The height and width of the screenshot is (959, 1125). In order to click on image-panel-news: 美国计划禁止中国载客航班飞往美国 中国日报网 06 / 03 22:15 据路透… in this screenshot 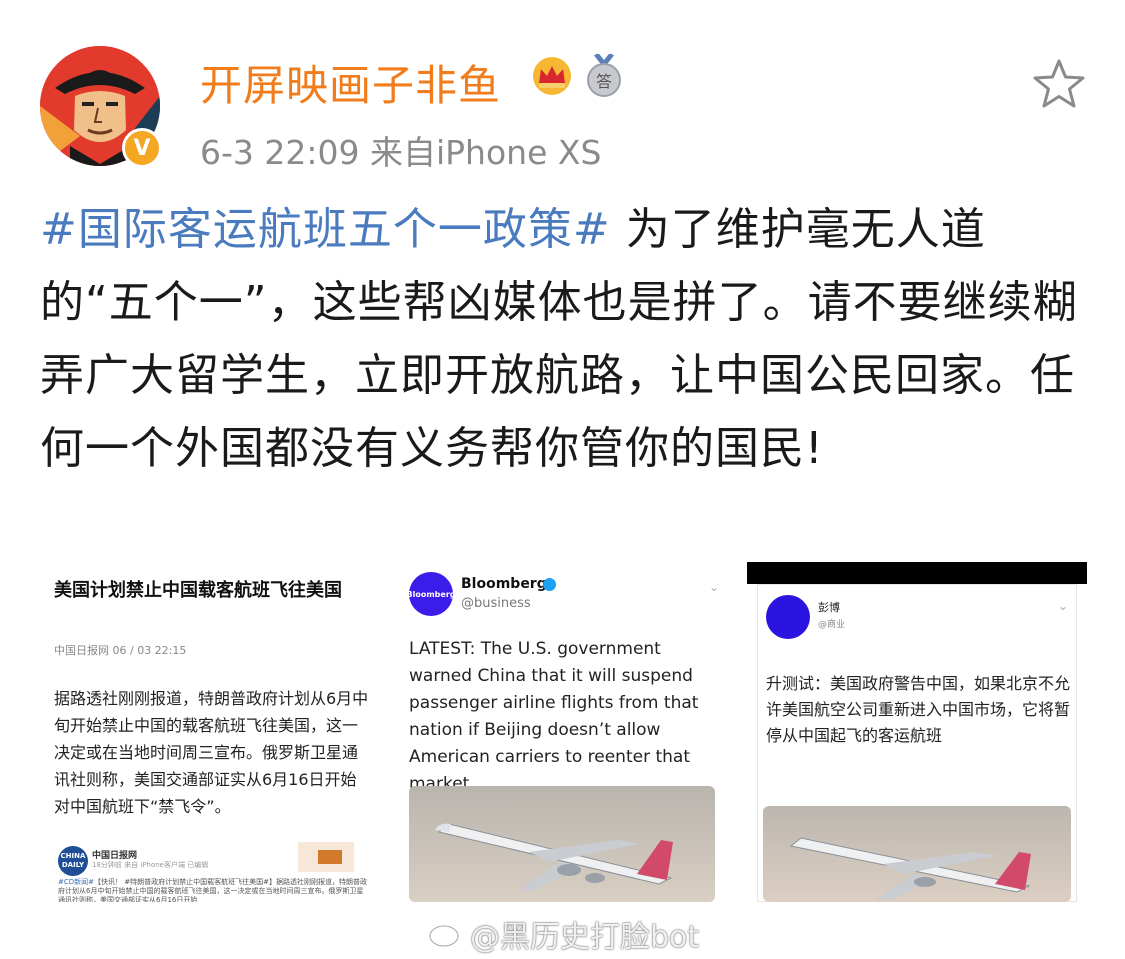, I will do `click(210, 732)`.